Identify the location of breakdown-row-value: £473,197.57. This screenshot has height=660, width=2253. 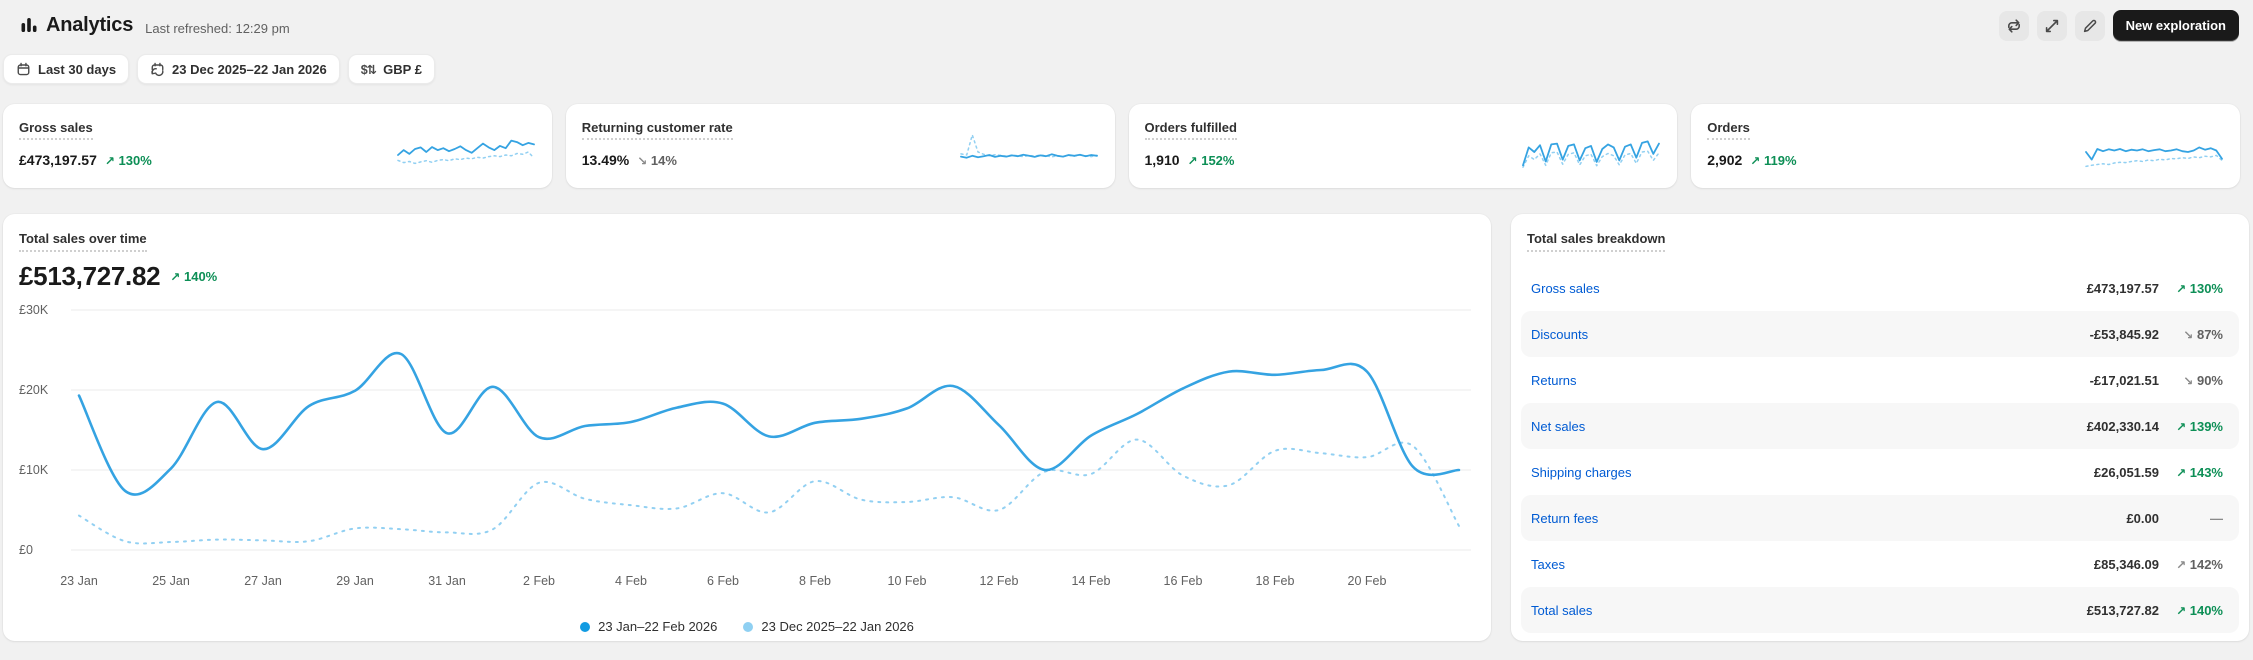
(2122, 288).